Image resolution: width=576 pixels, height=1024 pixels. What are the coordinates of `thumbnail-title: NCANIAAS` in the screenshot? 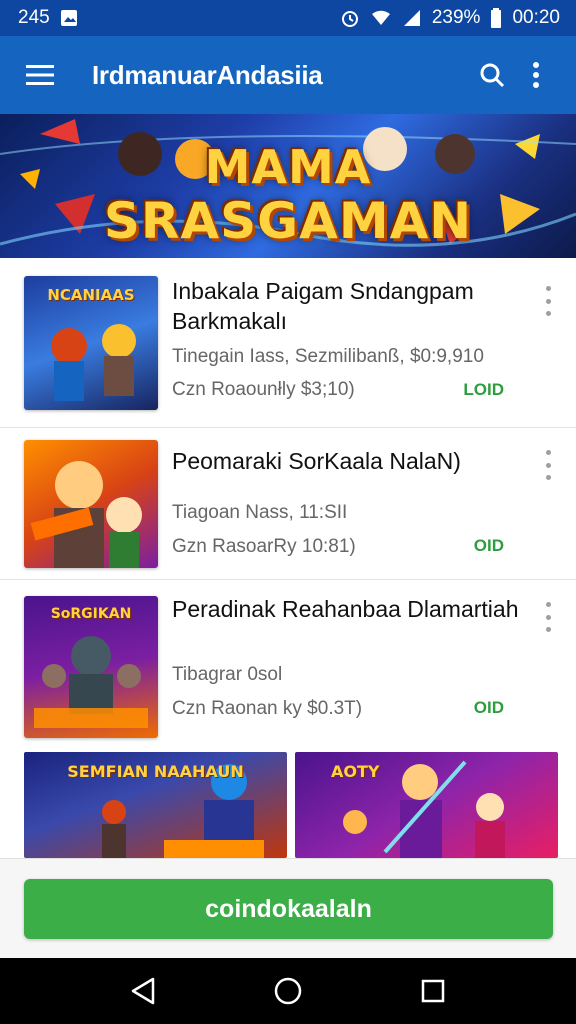 It's located at (91, 295).